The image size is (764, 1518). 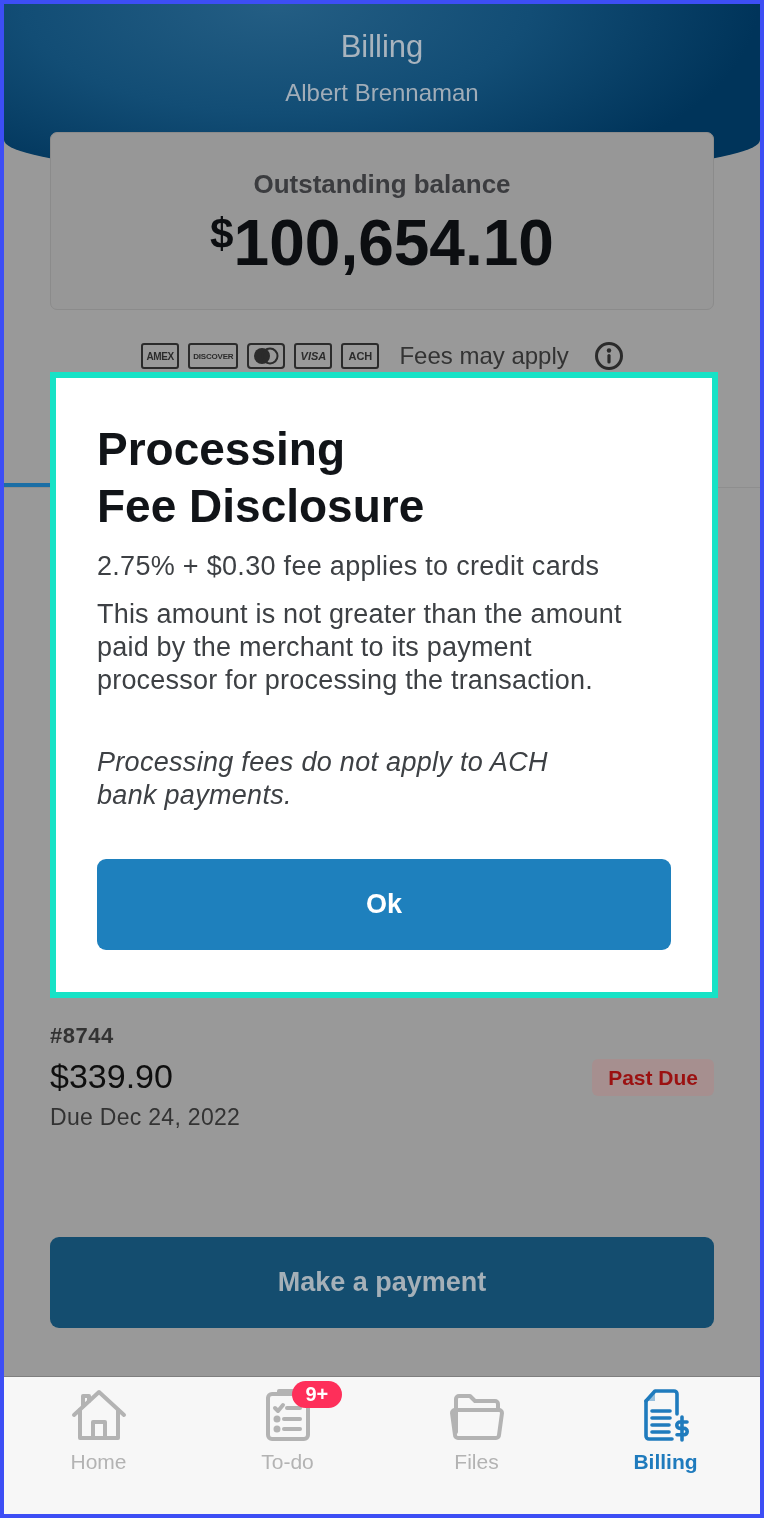 I want to click on home-icon, so click(x=98, y=1415).